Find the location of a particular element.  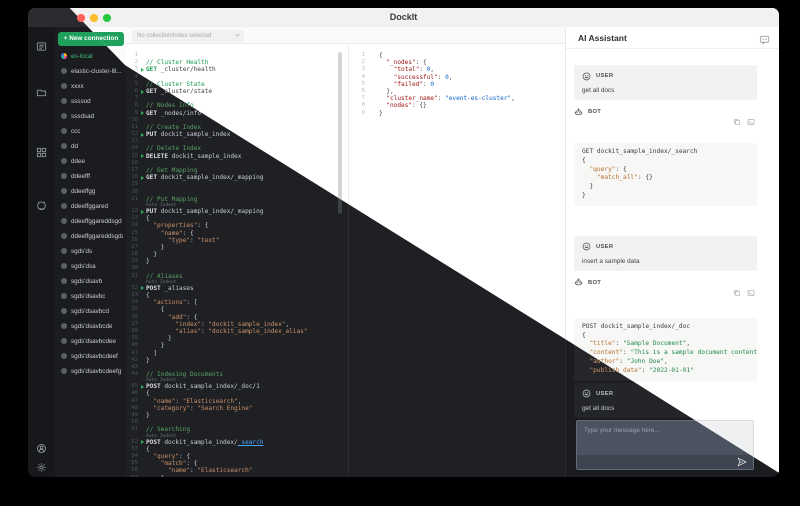

code-text: // Cluster State is located at coordinates (247, 84).